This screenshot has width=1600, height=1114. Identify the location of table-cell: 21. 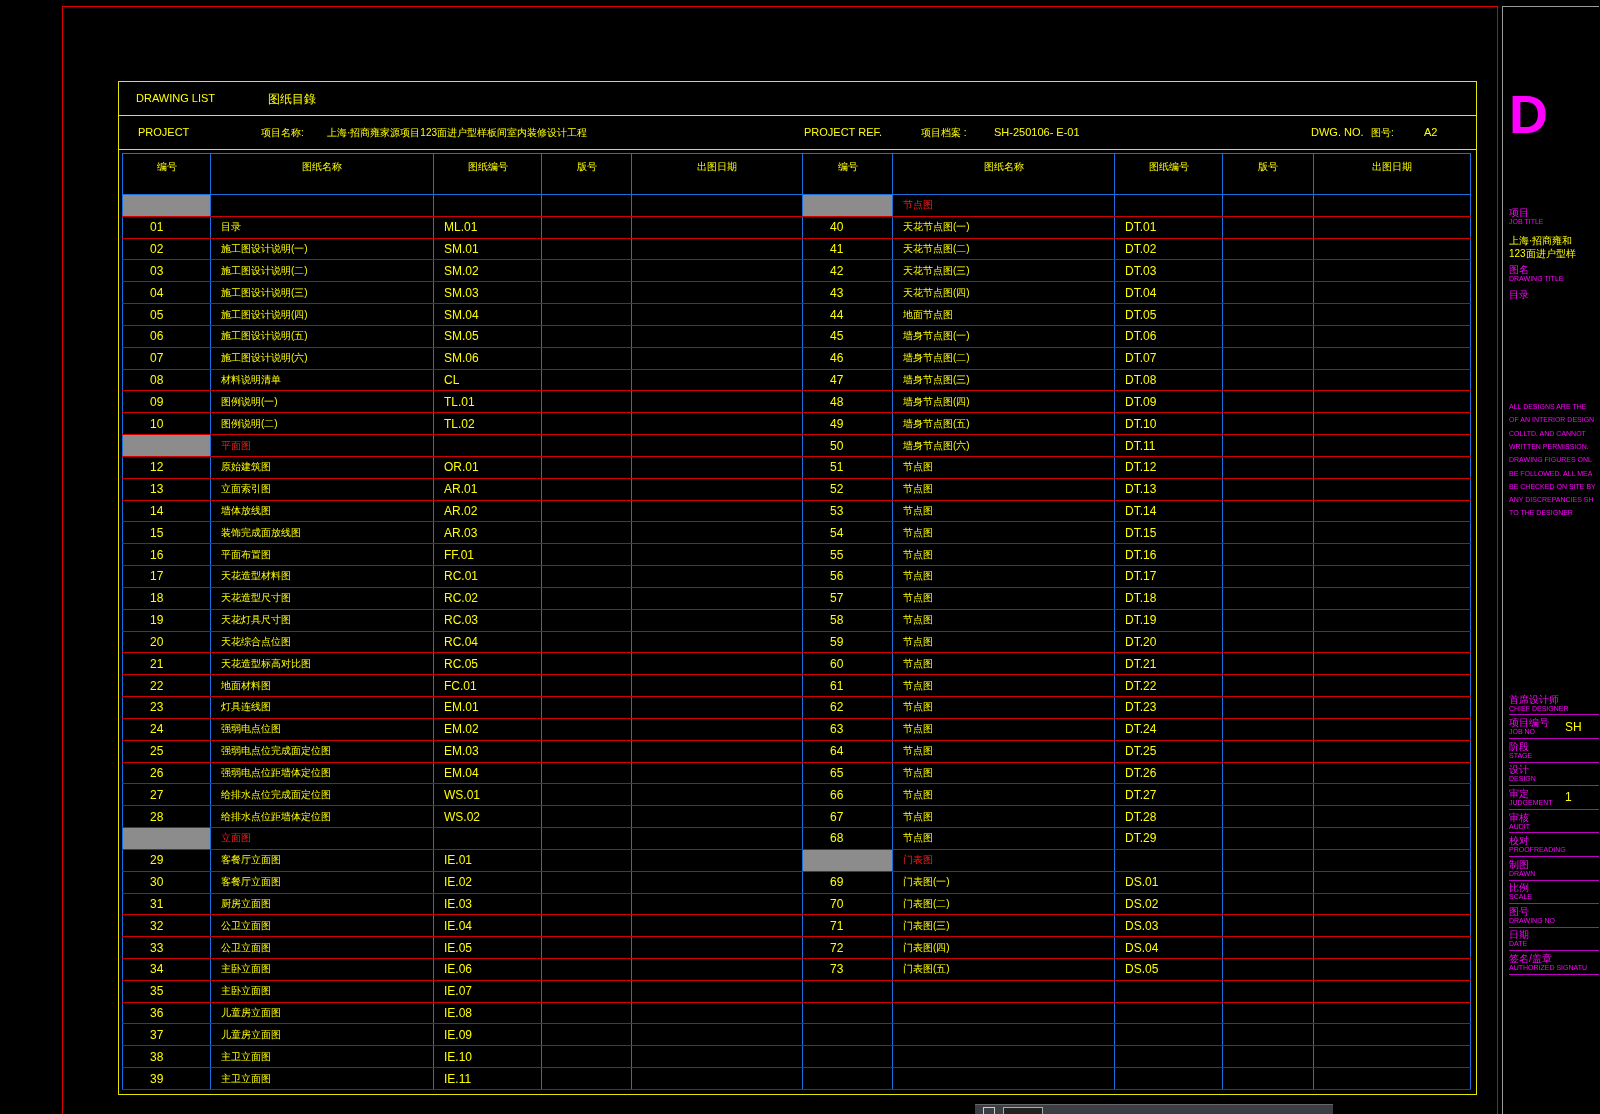
(166, 663).